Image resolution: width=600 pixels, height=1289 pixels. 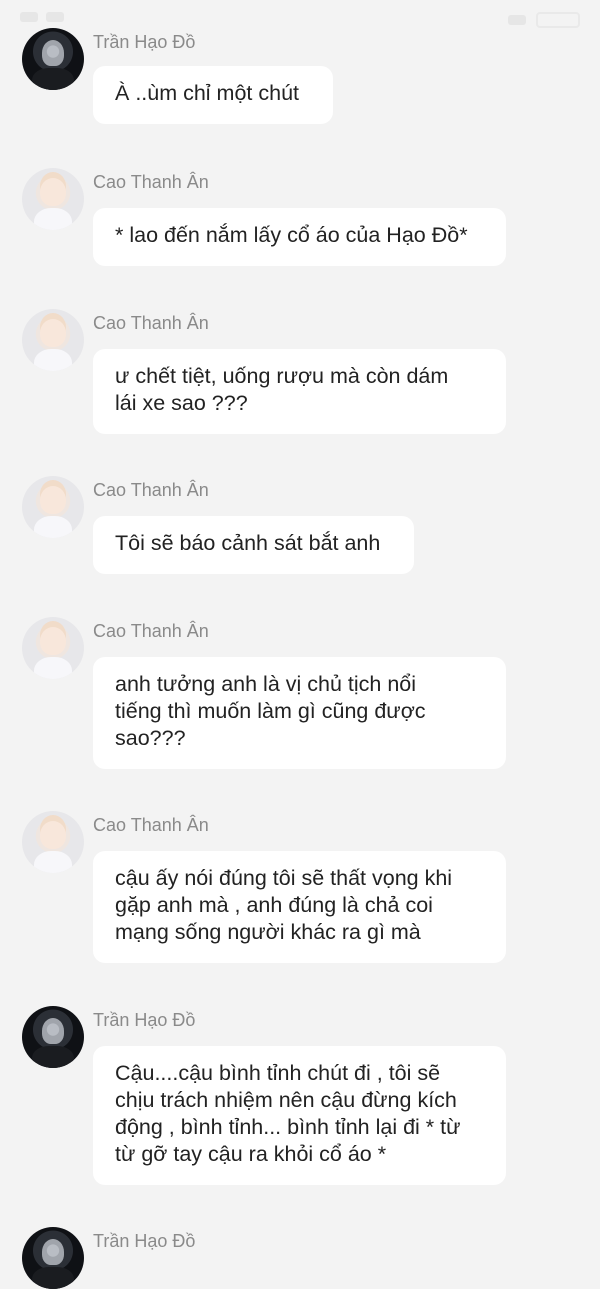 I want to click on status-bar, so click(x=300, y=15).